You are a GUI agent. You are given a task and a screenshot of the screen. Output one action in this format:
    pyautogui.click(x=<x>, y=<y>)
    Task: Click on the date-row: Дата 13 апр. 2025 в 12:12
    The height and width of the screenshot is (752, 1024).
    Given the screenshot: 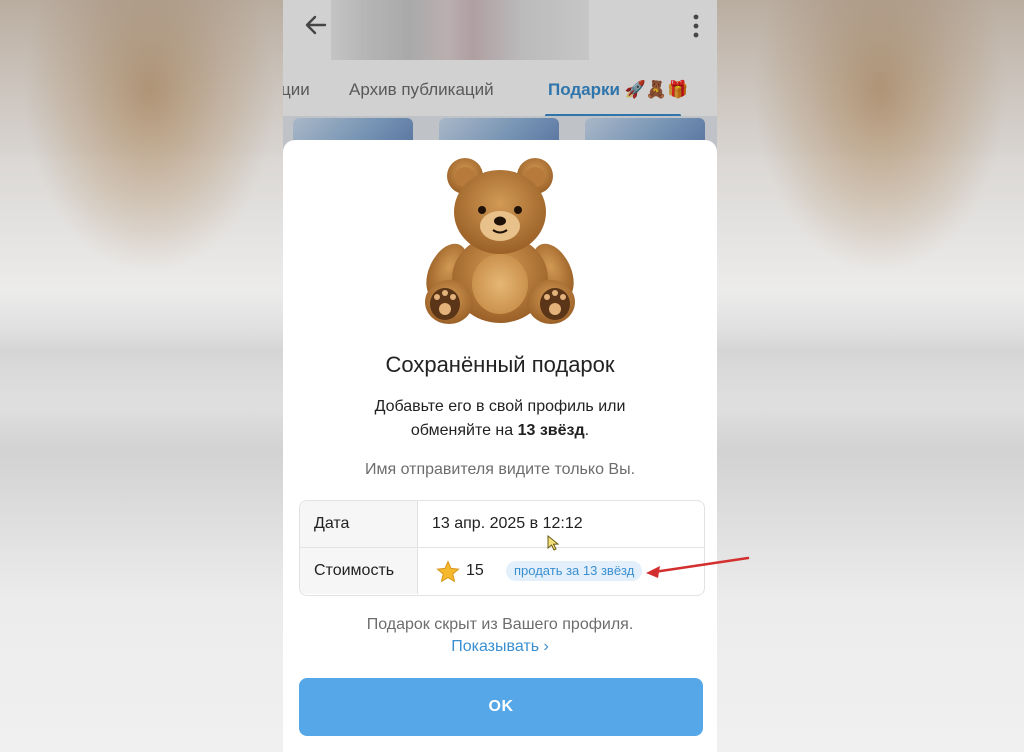 What is the action you would take?
    pyautogui.click(x=502, y=524)
    